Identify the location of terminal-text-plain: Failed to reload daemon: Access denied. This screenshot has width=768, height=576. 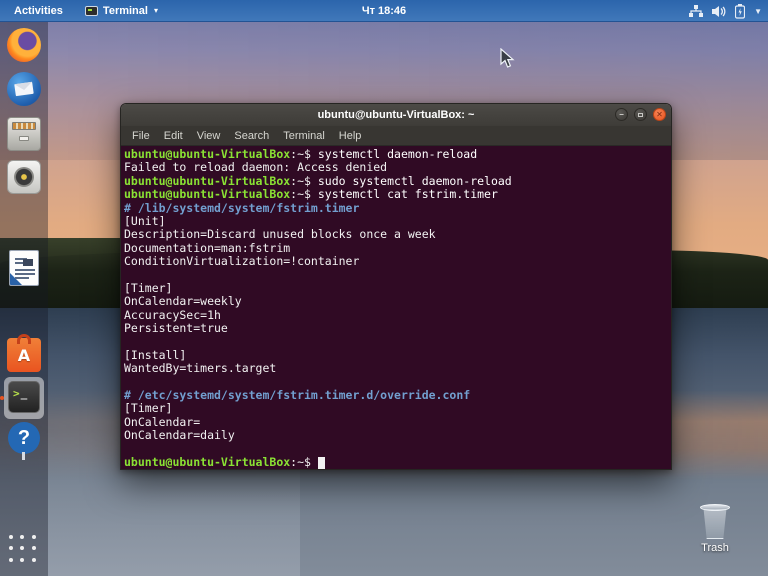
(256, 167).